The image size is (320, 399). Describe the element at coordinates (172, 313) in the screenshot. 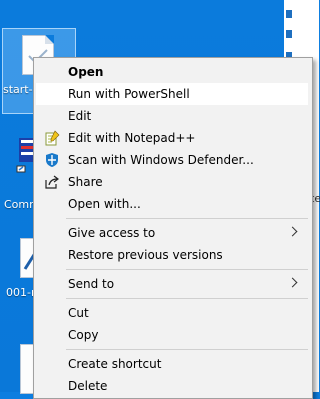

I see `menu-item-cut: Cut` at that location.